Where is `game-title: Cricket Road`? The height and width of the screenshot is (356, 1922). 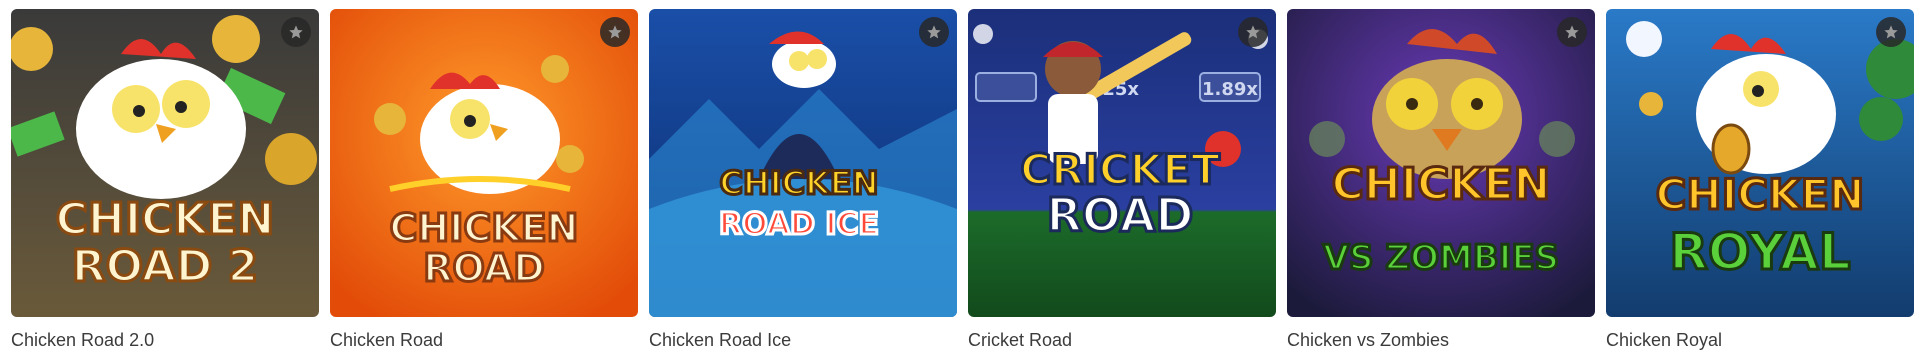
game-title: Cricket Road is located at coordinates (1122, 340).